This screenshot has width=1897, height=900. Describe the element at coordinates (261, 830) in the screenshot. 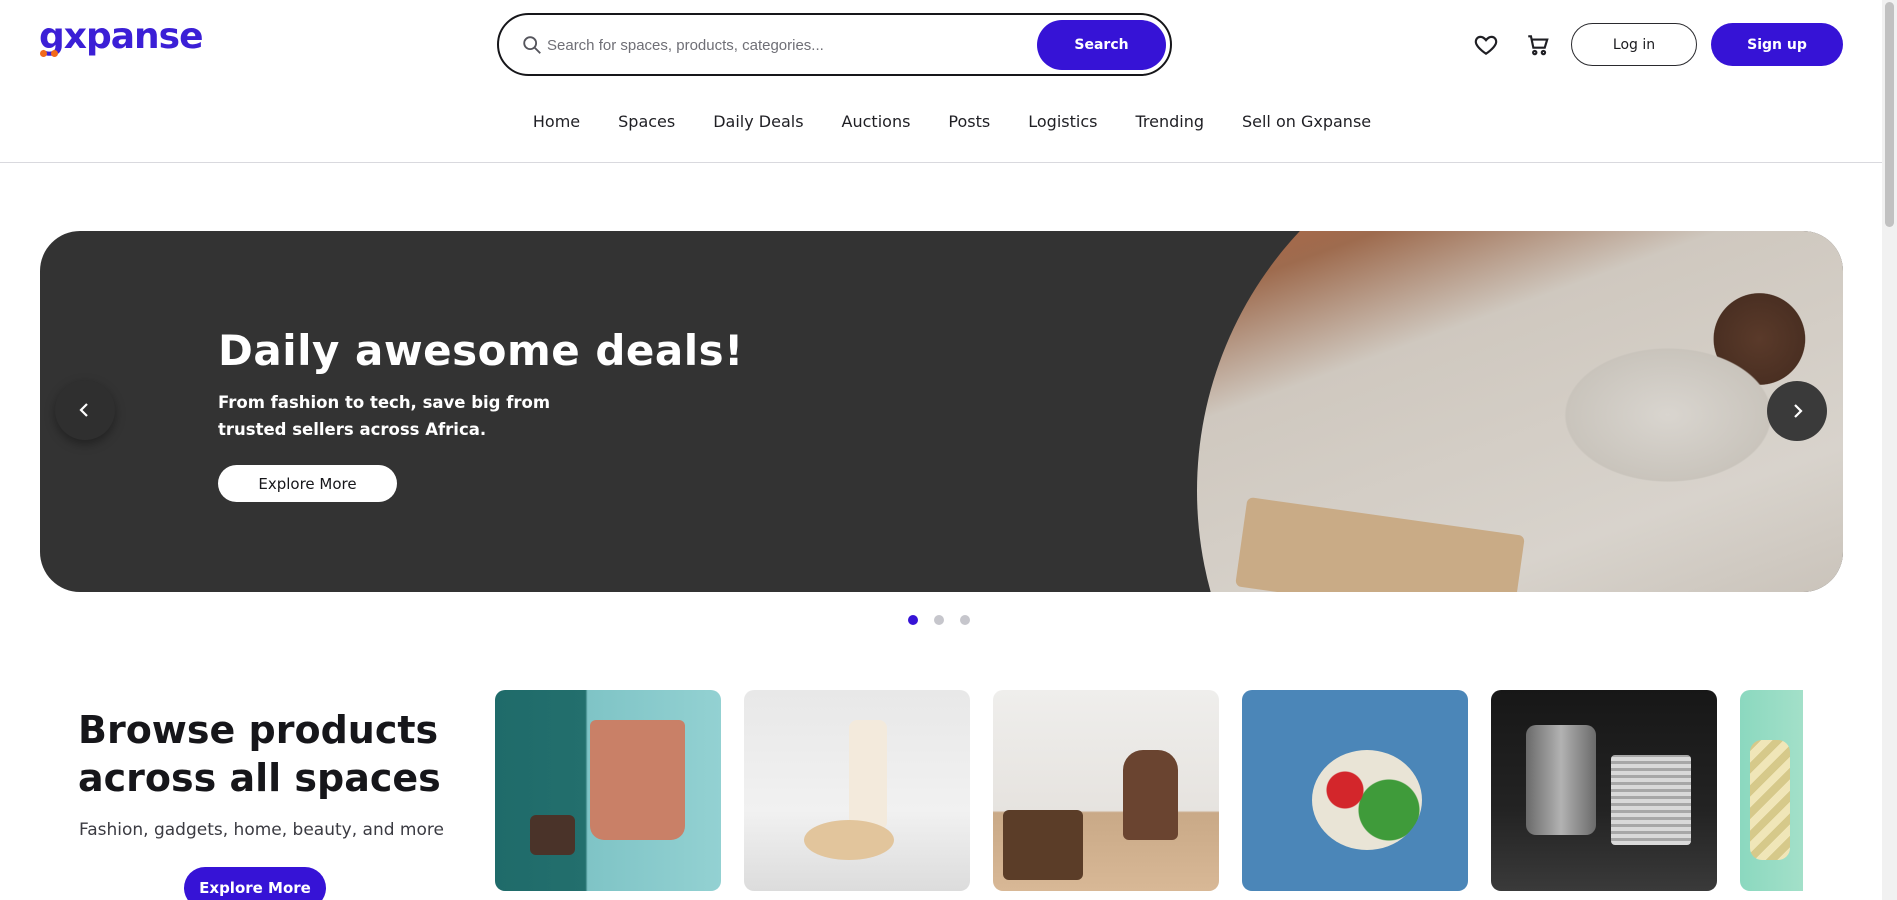

I see `browse-subtitle: Fashion, gadgets, home, beauty, and more` at that location.